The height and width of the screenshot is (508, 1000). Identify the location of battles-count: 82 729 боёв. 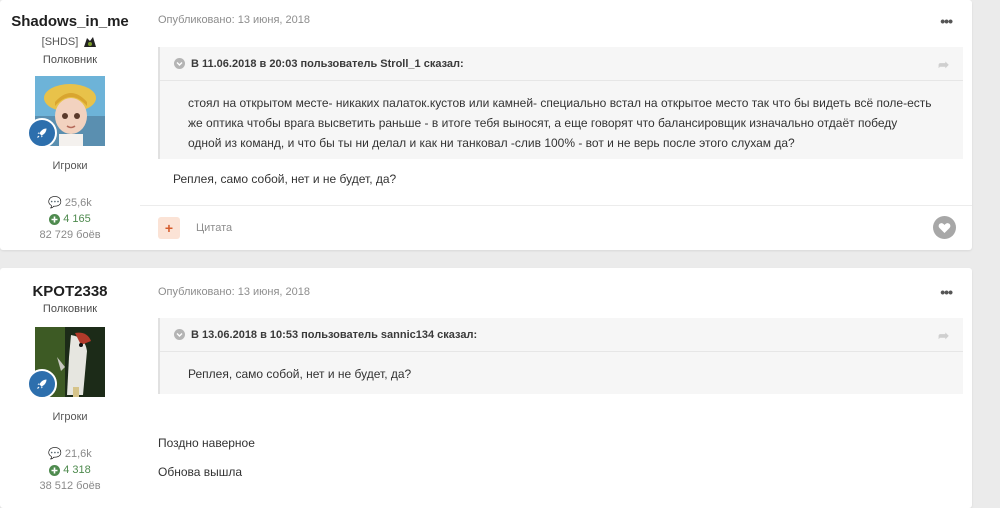
(70, 235).